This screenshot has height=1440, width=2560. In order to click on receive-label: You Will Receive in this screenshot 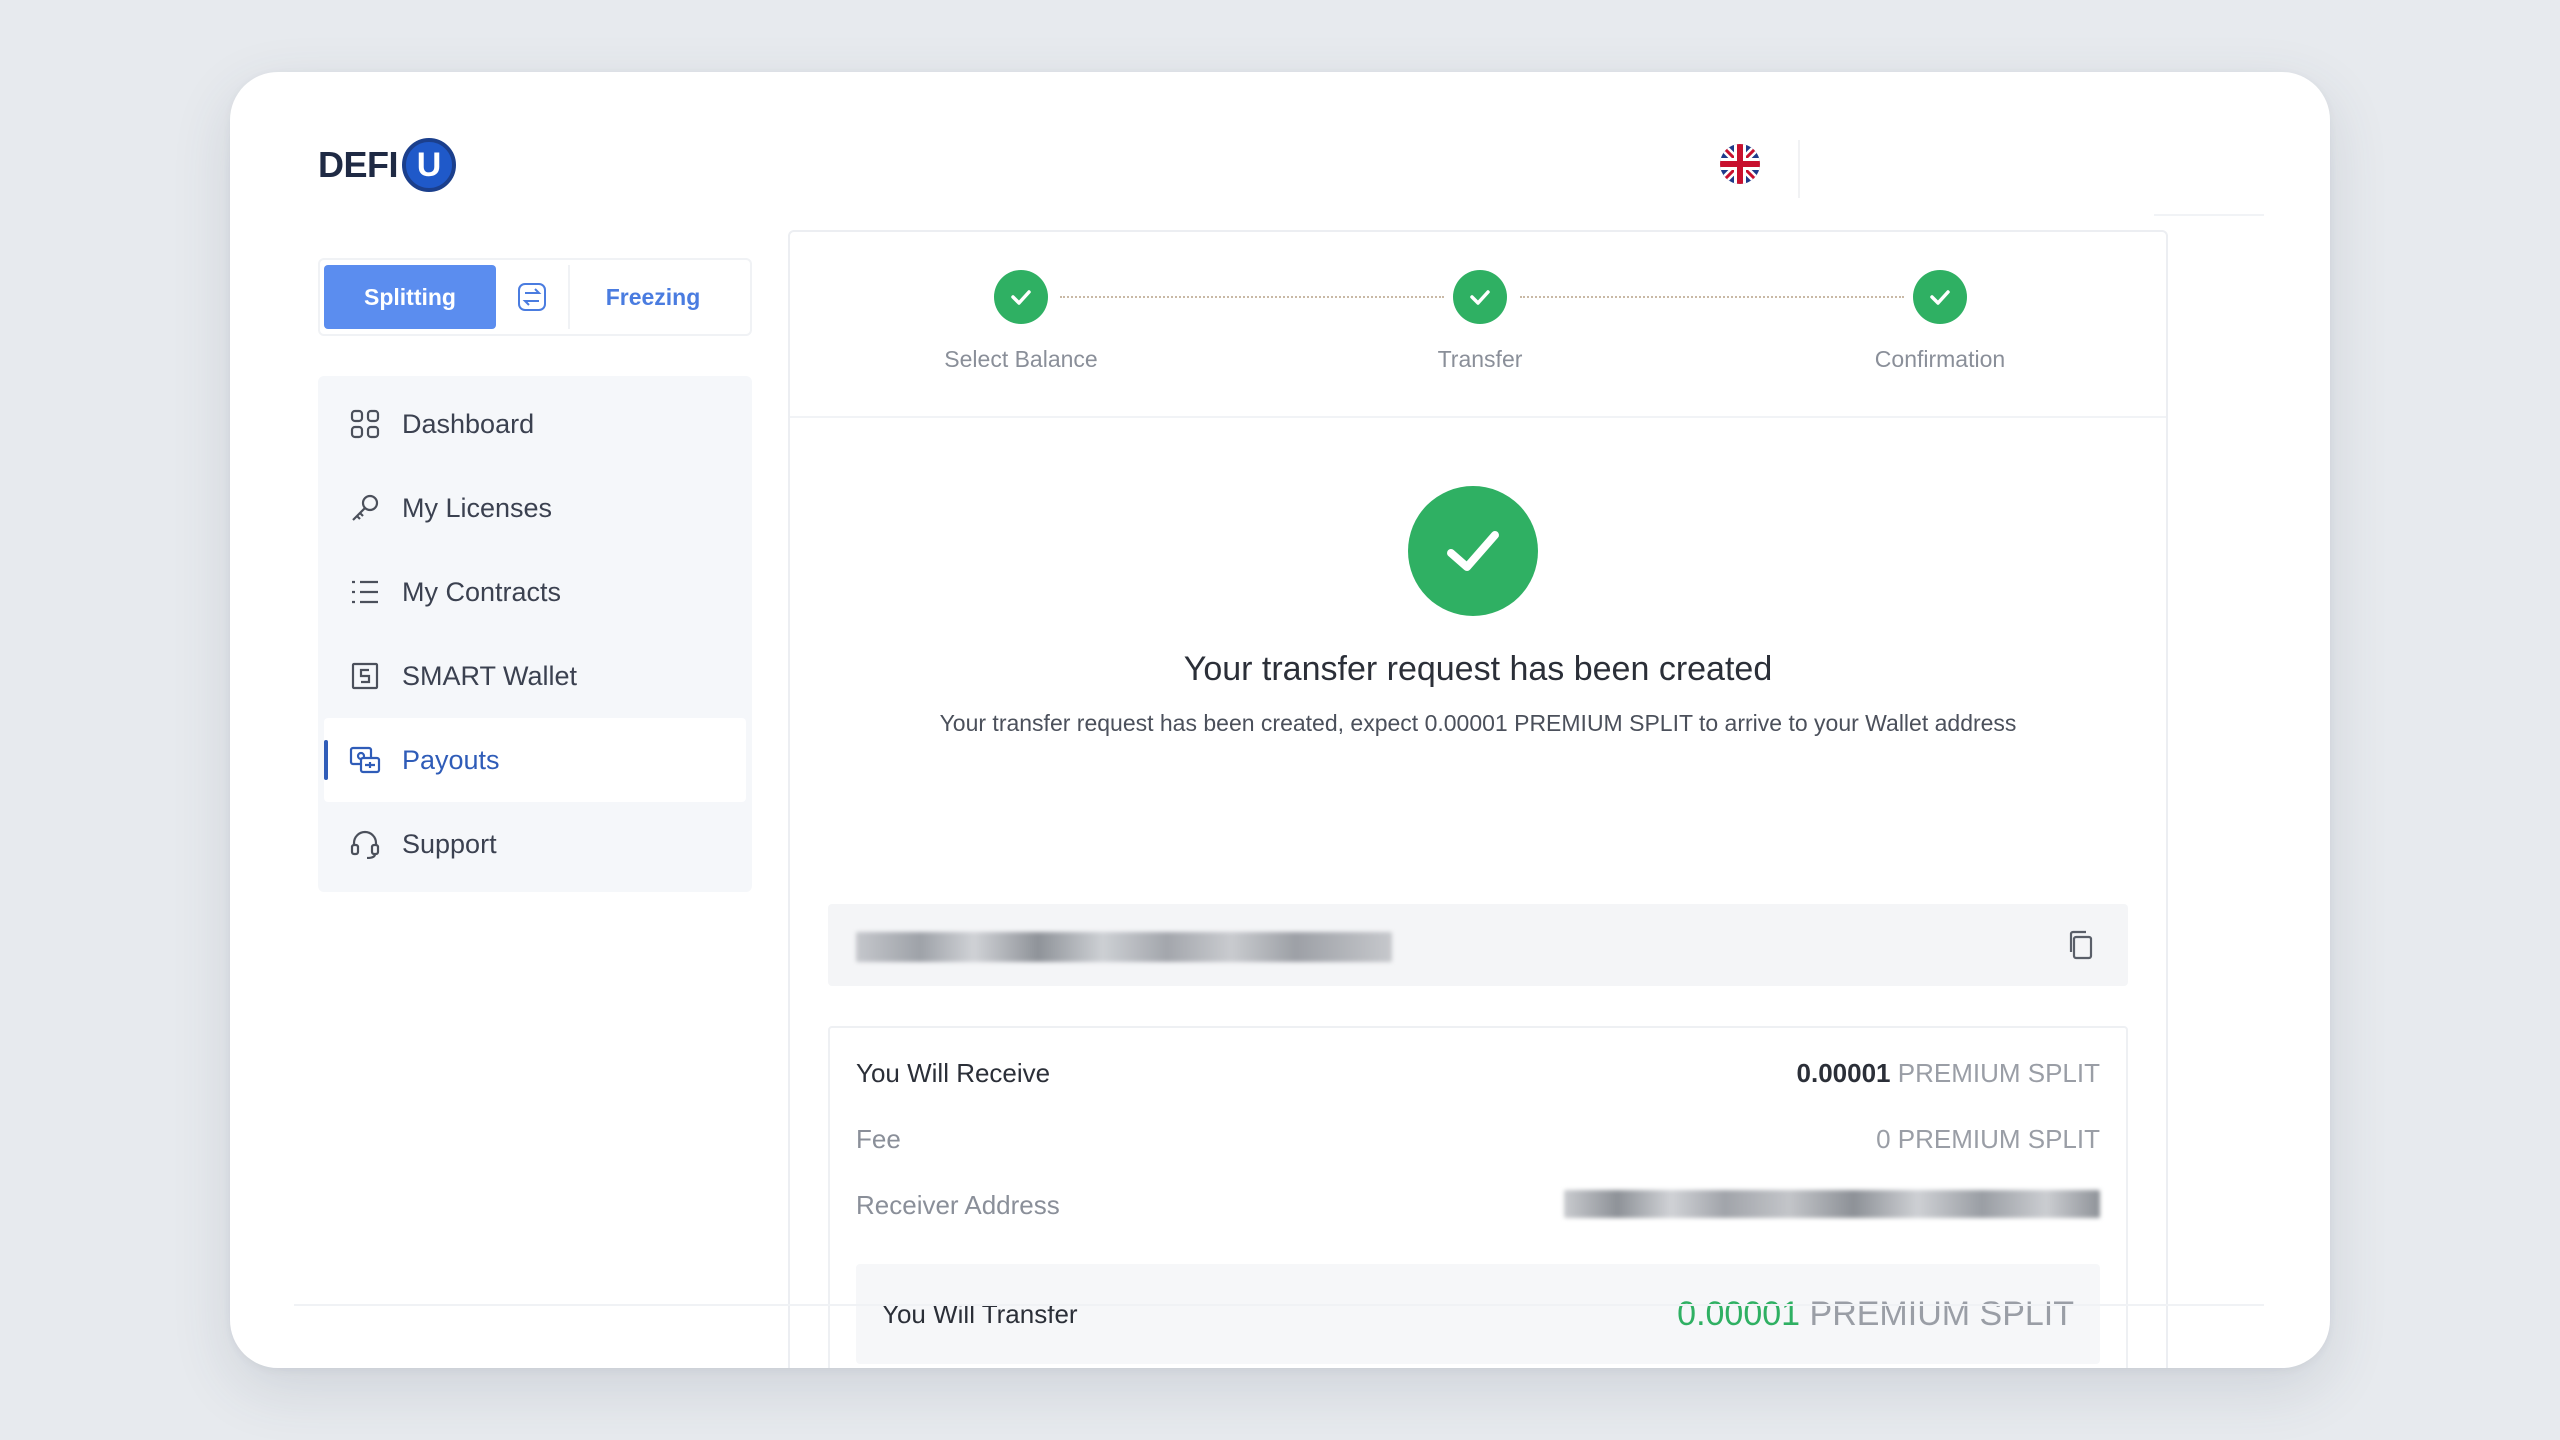, I will do `click(953, 1073)`.